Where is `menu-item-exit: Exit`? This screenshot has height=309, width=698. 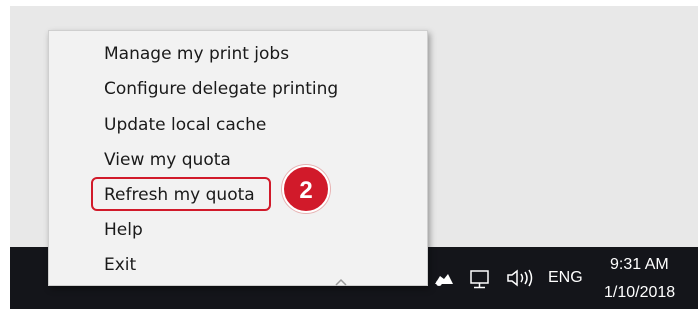 menu-item-exit: Exit is located at coordinates (120, 265).